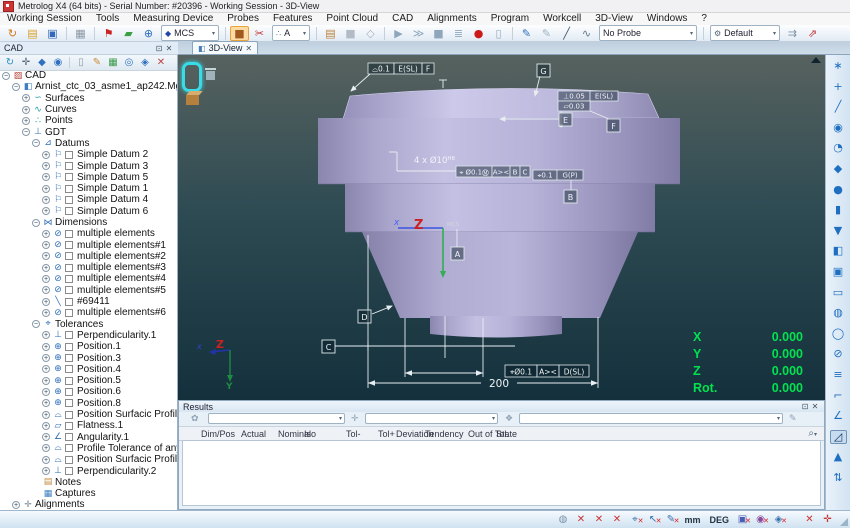  I want to click on tree-item-position-4: + ⊕ Position.4, so click(88, 369).